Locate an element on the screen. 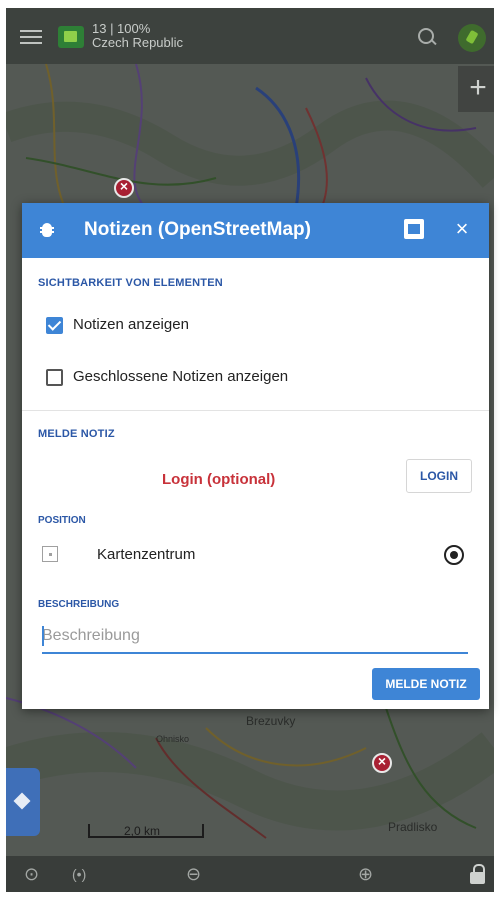 This screenshot has width=500, height=897. login-status-text: Login (optional) is located at coordinates (219, 479).